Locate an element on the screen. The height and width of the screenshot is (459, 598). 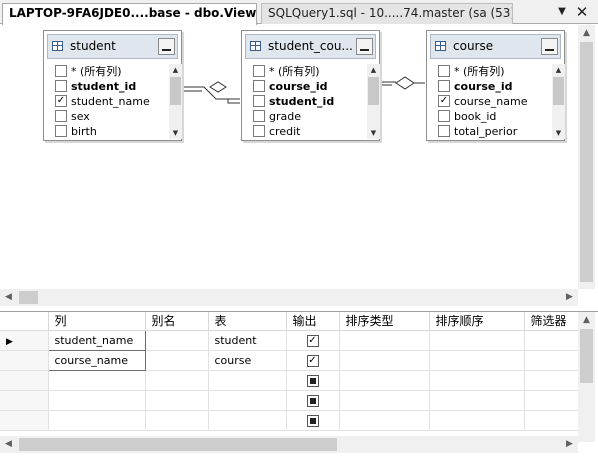
table-column-item: grade is located at coordinates (307, 116).